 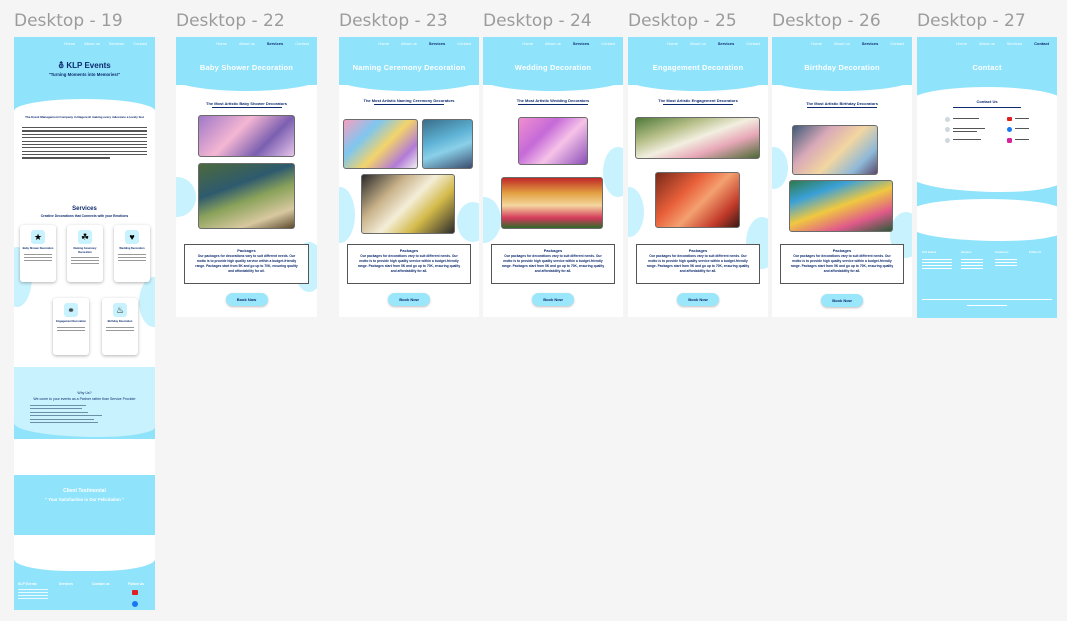 I want to click on instagram-icon, so click(x=1009, y=140).